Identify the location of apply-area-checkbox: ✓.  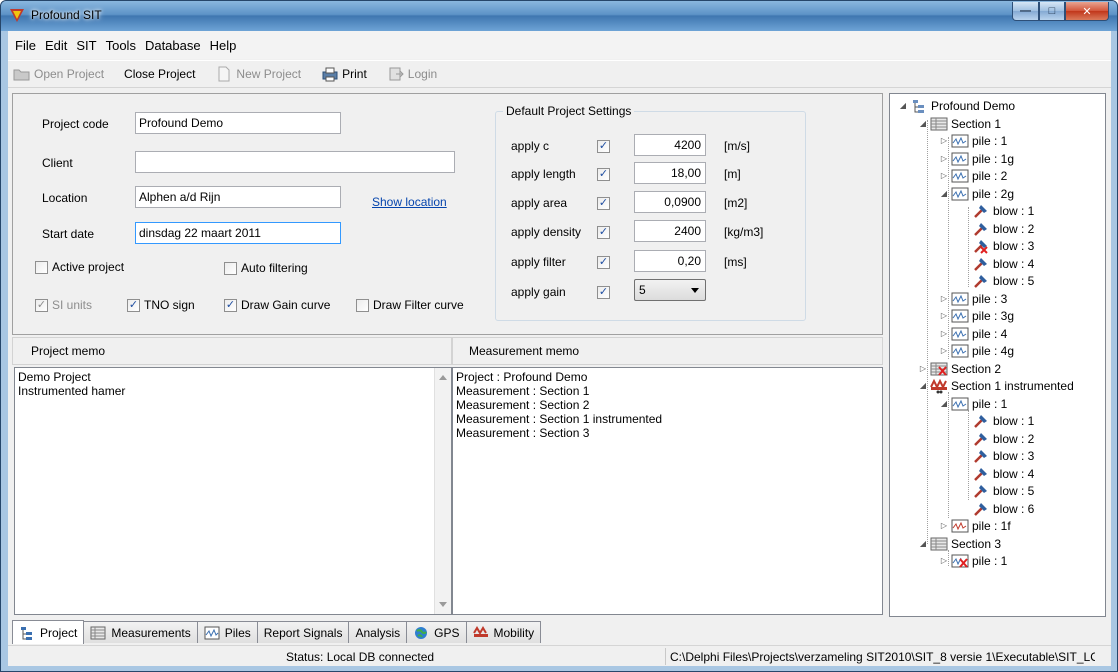
(603, 203).